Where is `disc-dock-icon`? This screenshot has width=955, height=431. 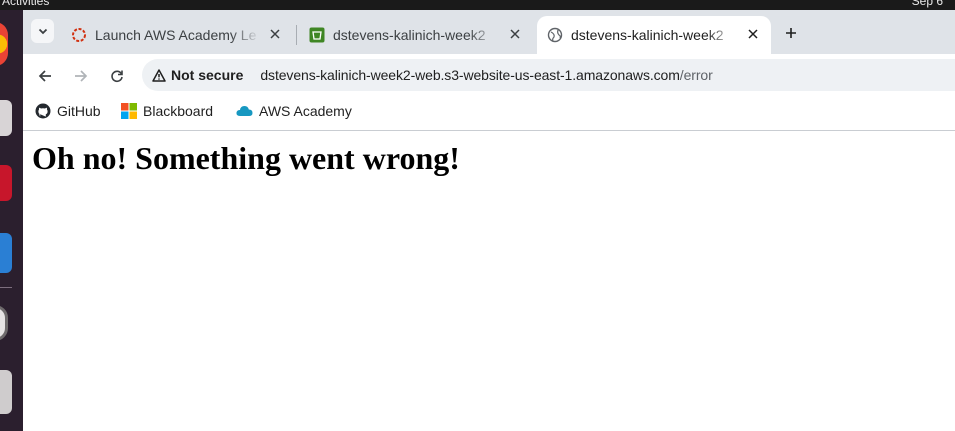
disc-dock-icon is located at coordinates (4, 323).